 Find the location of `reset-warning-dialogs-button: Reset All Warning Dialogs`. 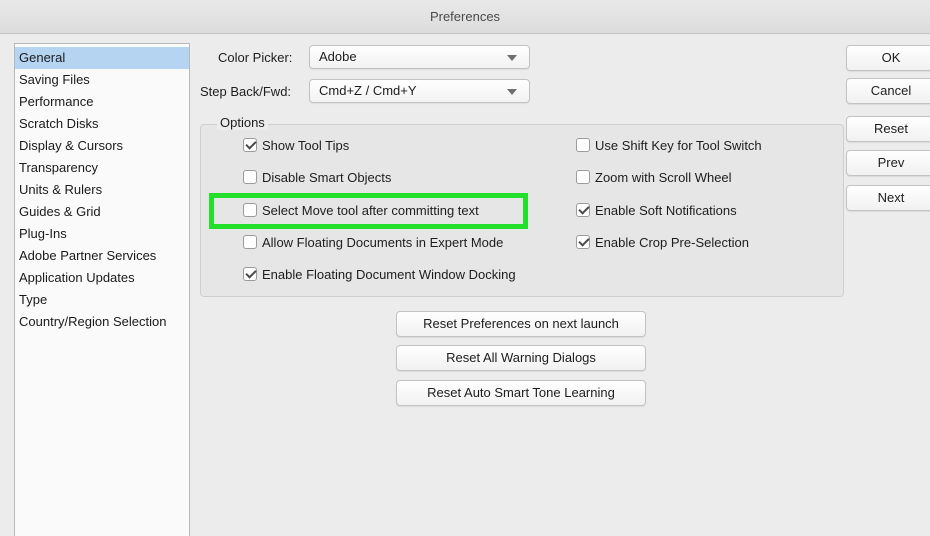

reset-warning-dialogs-button: Reset All Warning Dialogs is located at coordinates (521, 358).